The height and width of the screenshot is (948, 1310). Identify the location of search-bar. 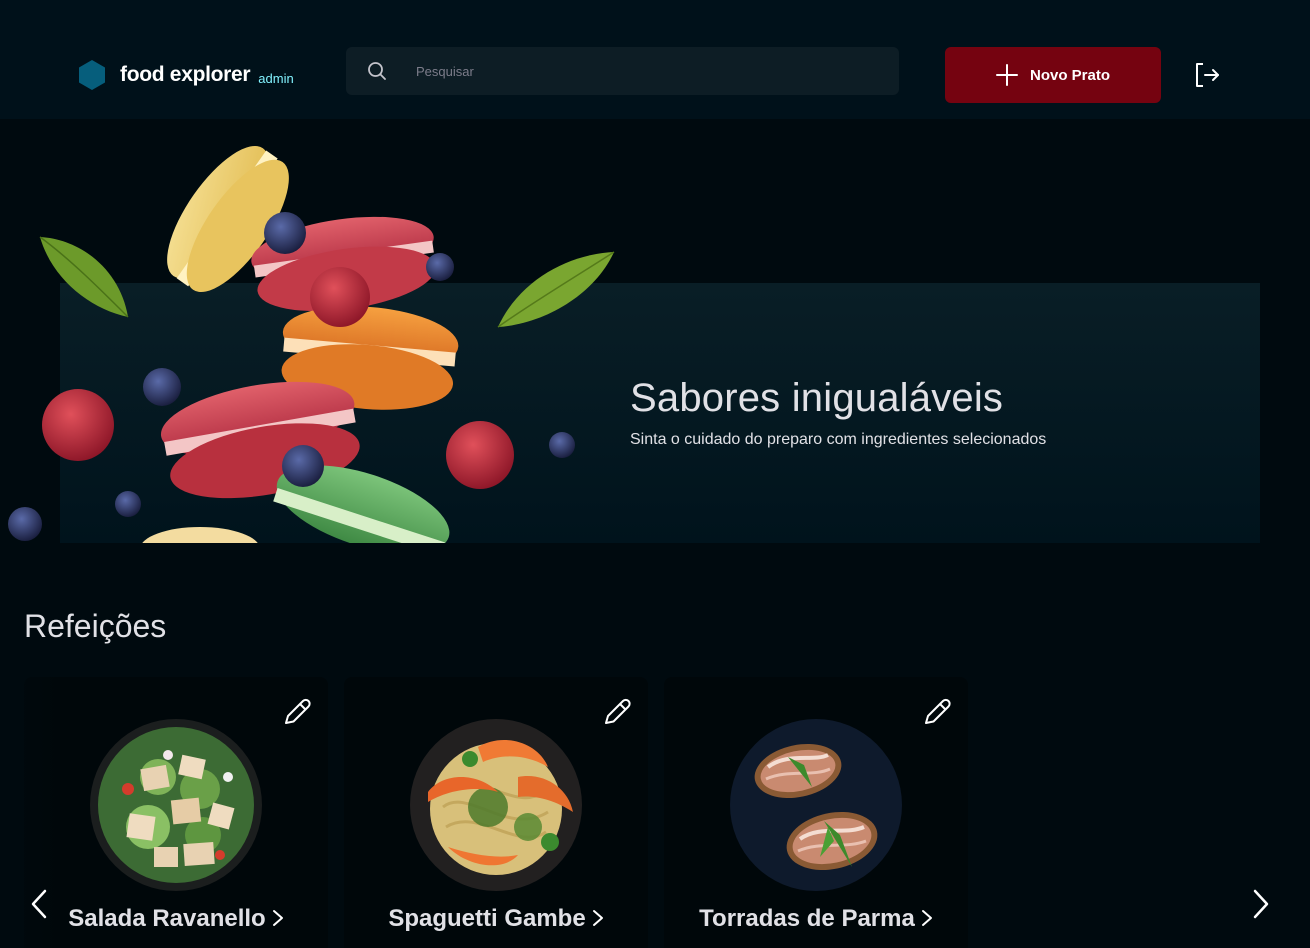
(622, 71).